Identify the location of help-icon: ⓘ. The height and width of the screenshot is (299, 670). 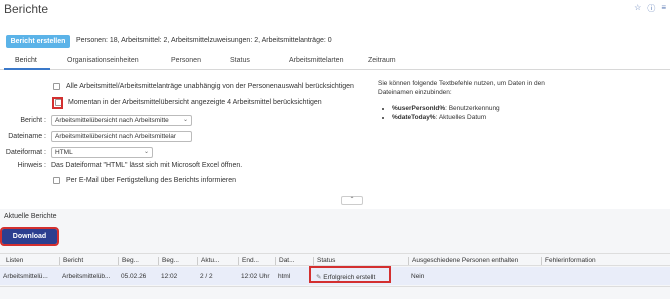
(651, 8).